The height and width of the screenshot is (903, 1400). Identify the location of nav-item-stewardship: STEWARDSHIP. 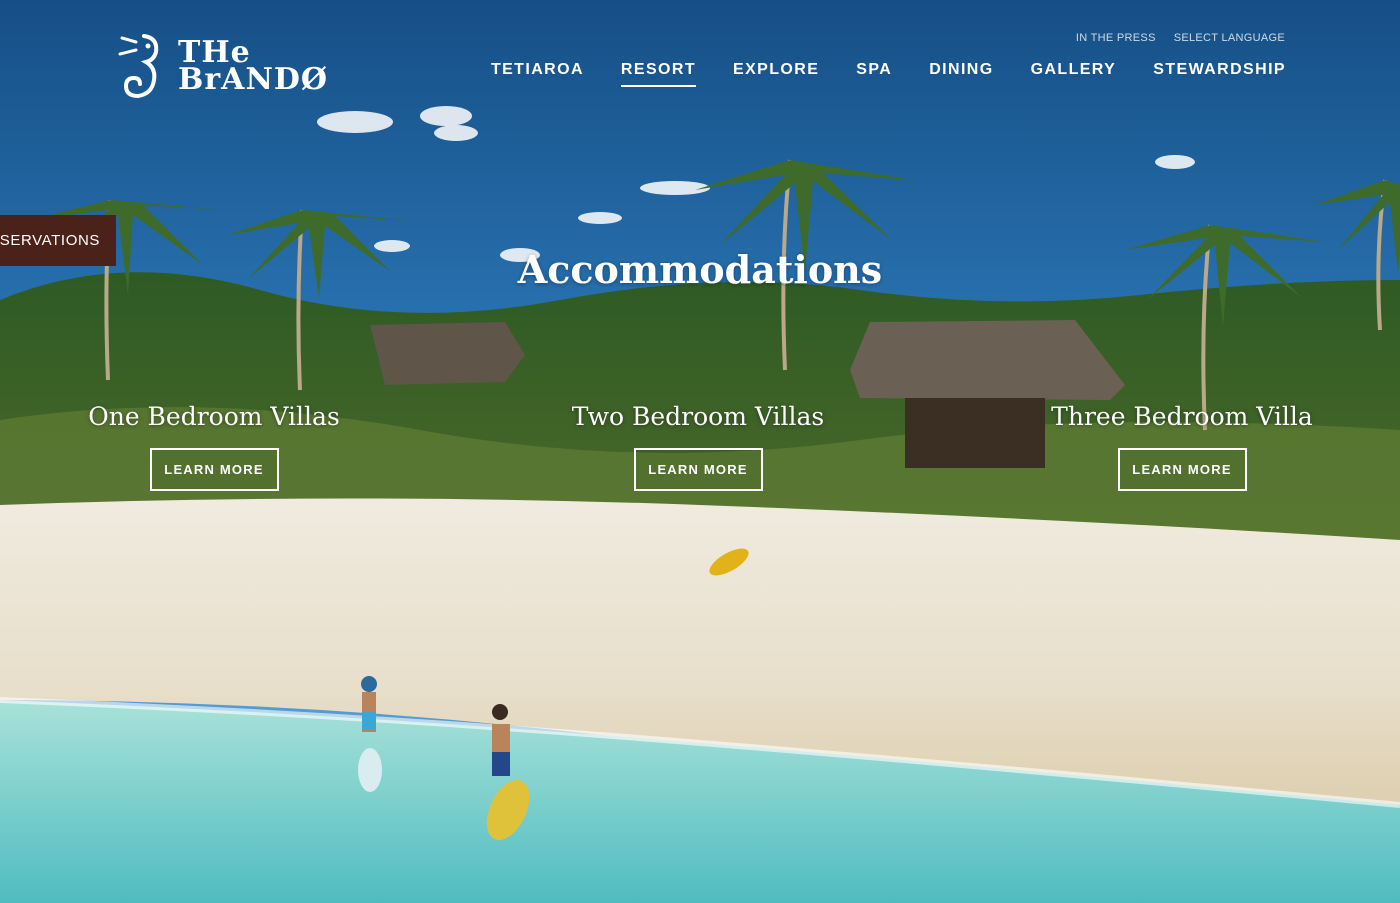
(1219, 74).